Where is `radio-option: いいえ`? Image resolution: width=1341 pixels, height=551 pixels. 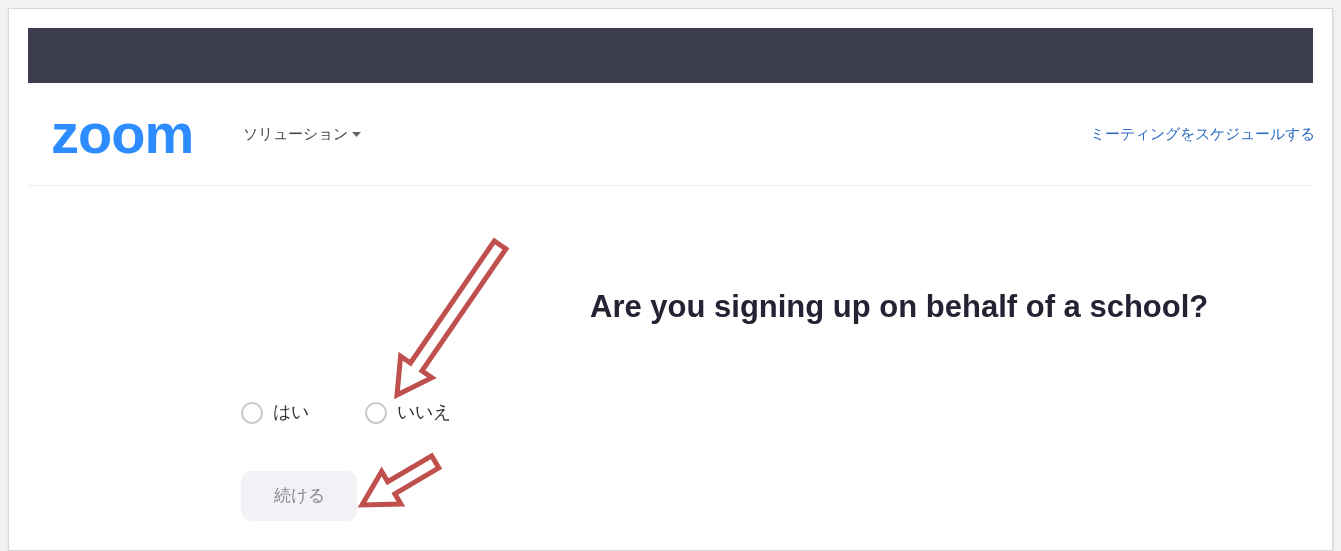
radio-option: いいえ is located at coordinates (408, 412).